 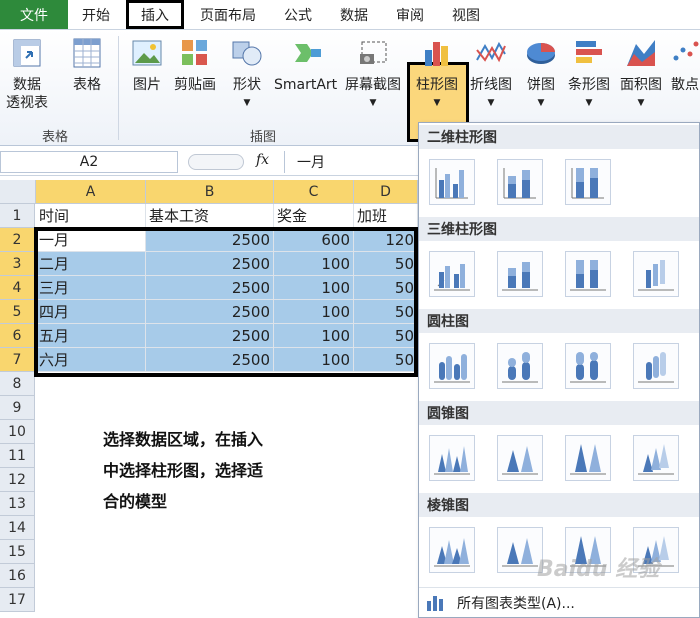 What do you see at coordinates (588, 366) in the screenshot?
I see `chart-type-100-stacked-cylinder` at bounding box center [588, 366].